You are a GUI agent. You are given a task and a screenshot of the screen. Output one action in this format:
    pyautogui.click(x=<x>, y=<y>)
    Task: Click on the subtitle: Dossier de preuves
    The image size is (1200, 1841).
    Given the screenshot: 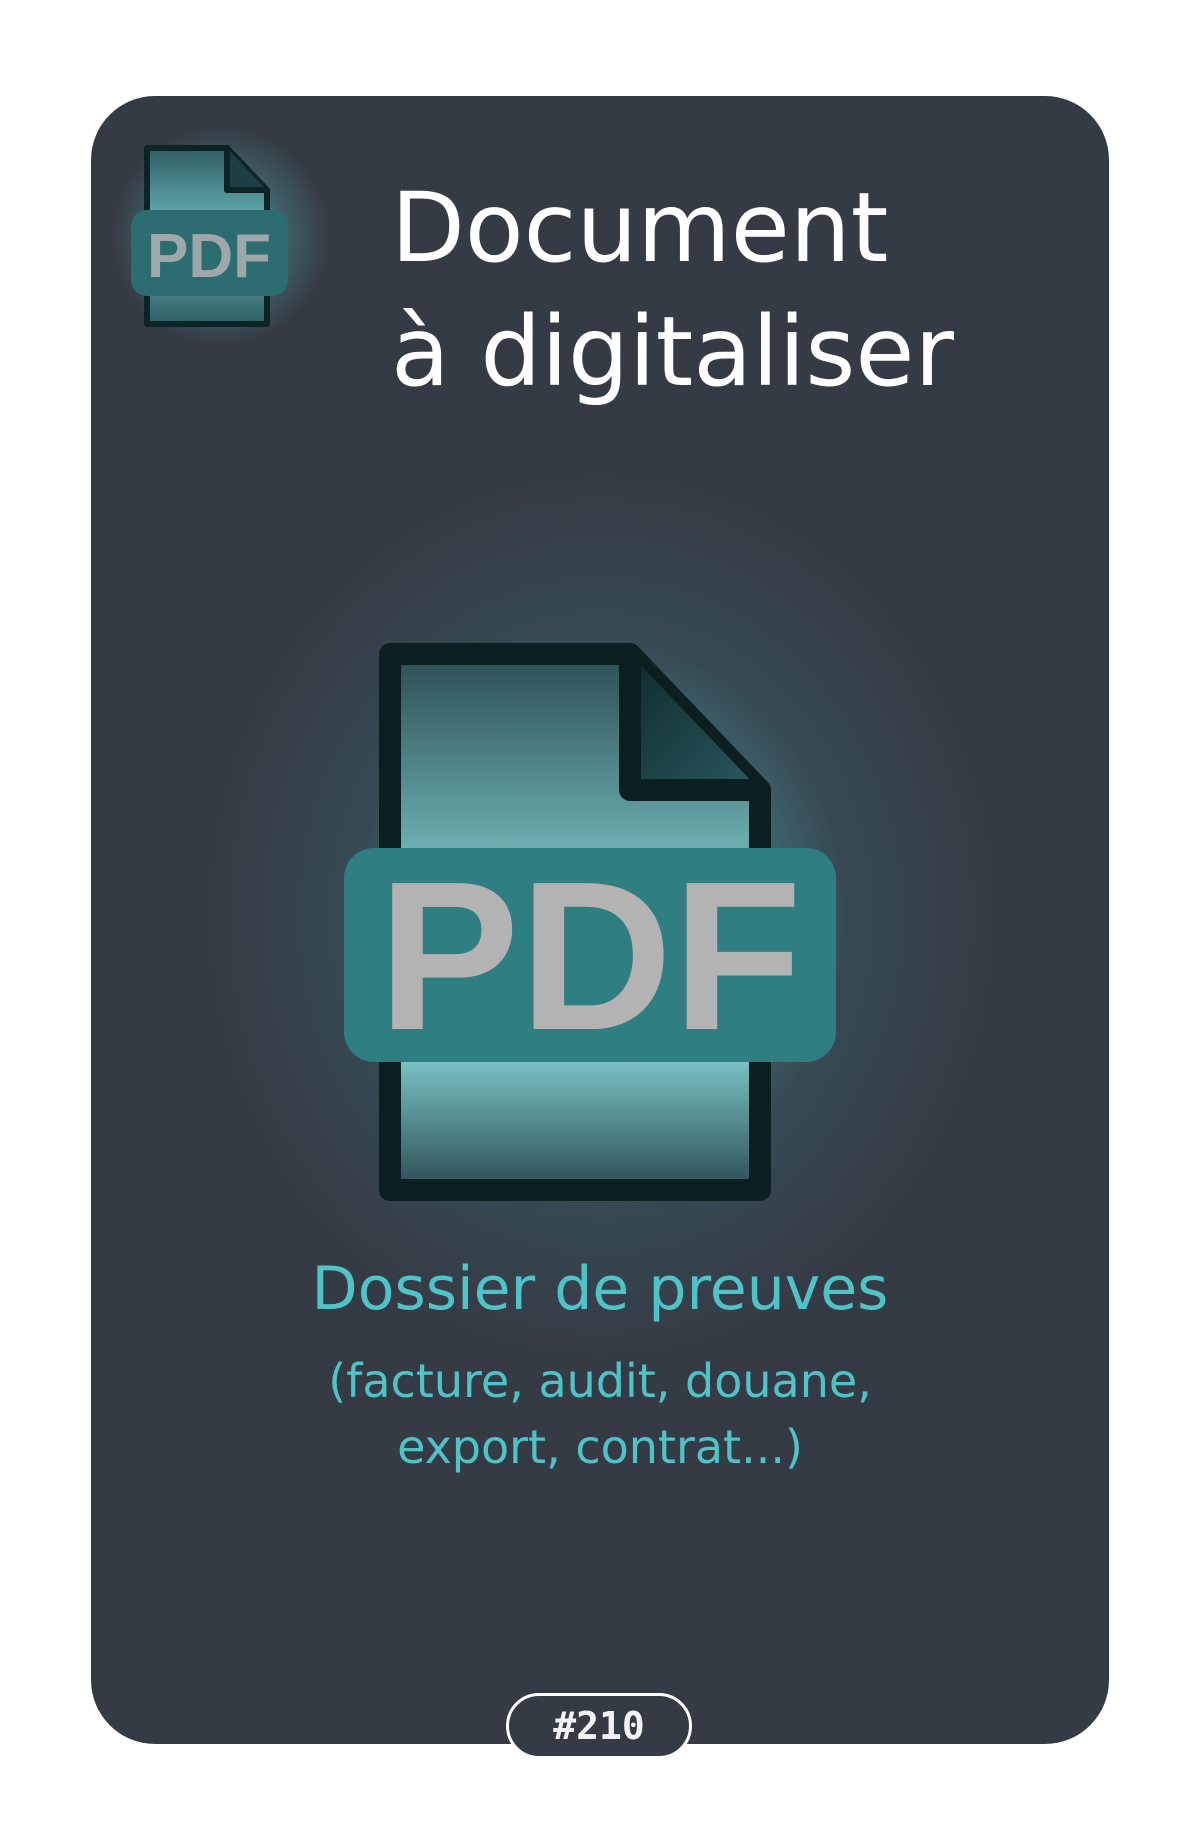 What is the action you would take?
    pyautogui.click(x=600, y=1289)
    